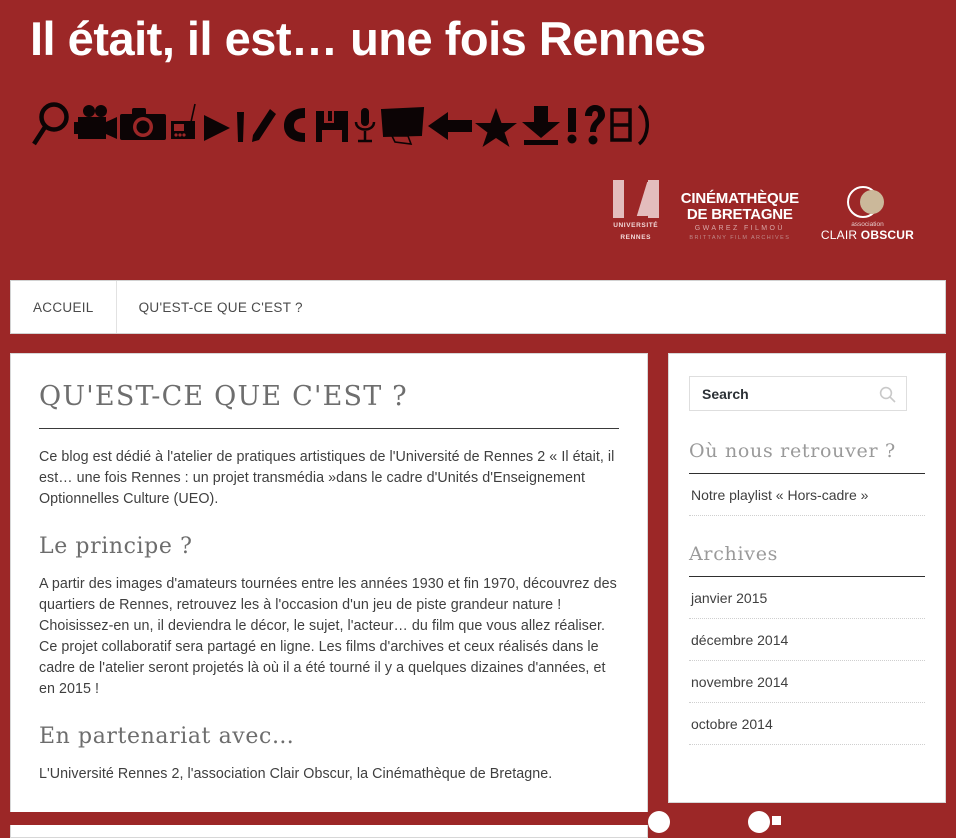 This screenshot has width=956, height=838. I want to click on site-title: Il était, il est… une fois Rennes, so click(368, 38).